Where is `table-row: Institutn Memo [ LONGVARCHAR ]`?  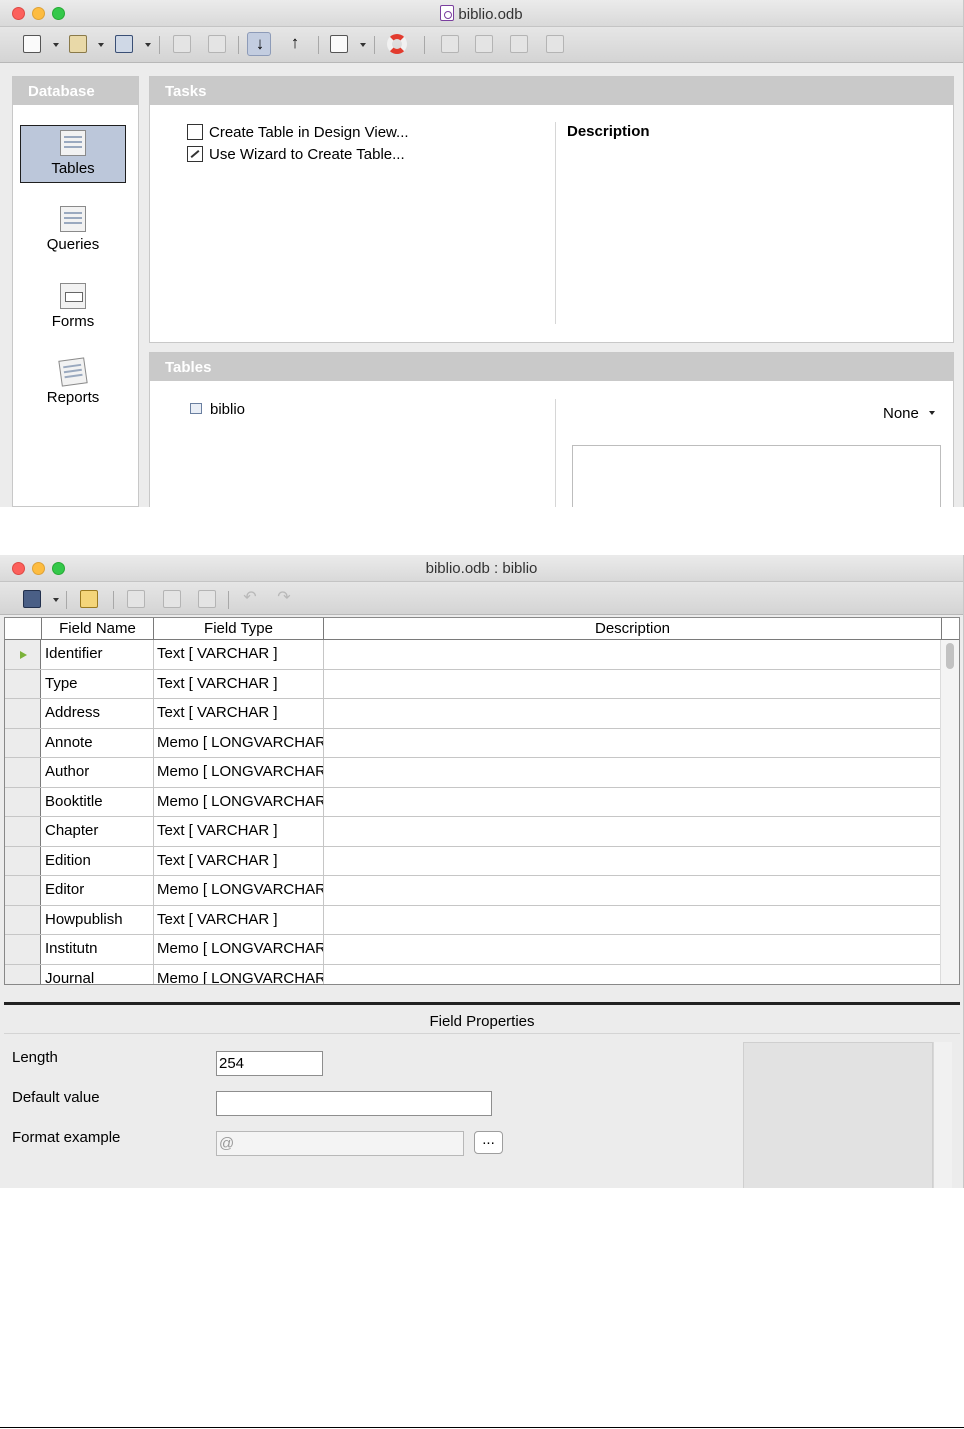
table-row: Institutn Memo [ LONGVARCHAR ] is located at coordinates (473, 950).